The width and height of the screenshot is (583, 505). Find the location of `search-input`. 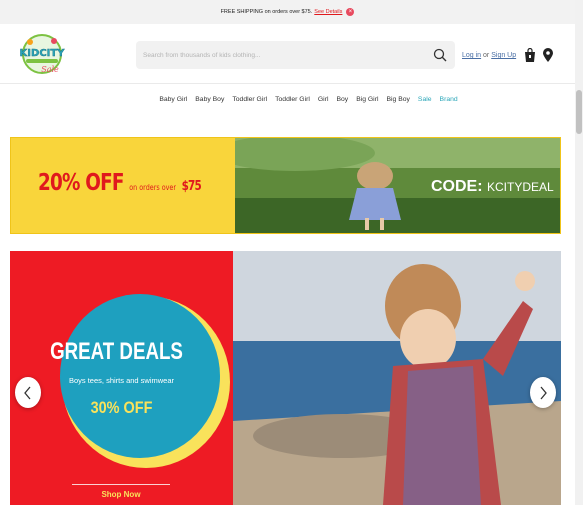

search-input is located at coordinates (283, 55).